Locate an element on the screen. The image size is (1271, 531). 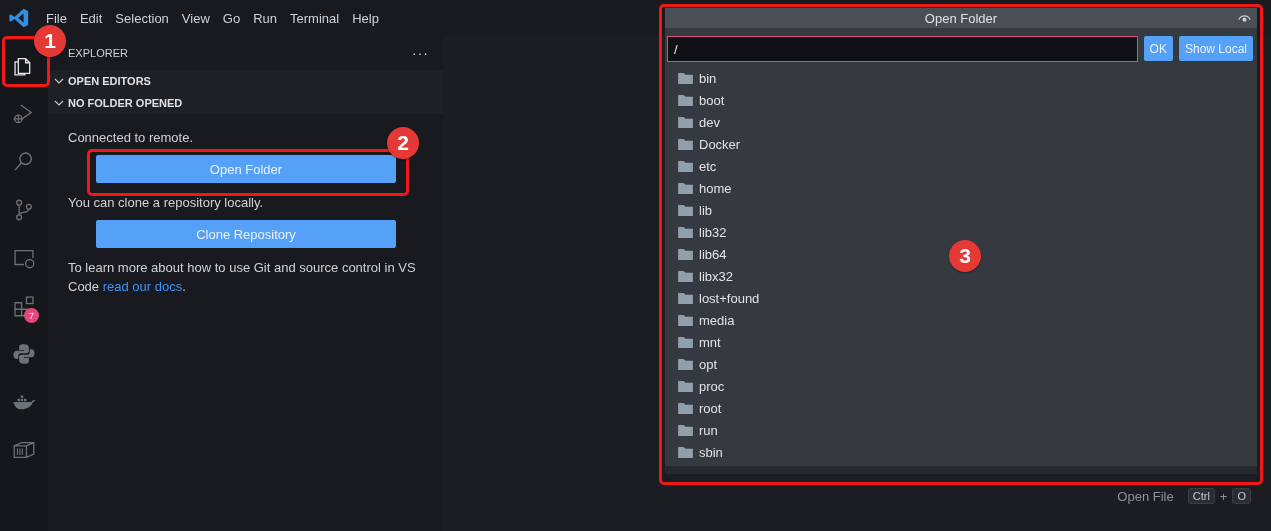
folder-item: lib64 is located at coordinates (713, 254).